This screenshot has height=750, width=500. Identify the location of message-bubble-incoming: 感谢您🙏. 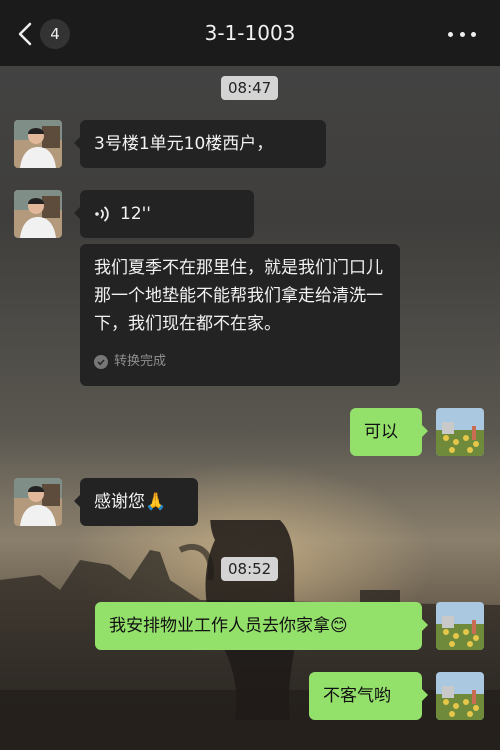
(136, 502).